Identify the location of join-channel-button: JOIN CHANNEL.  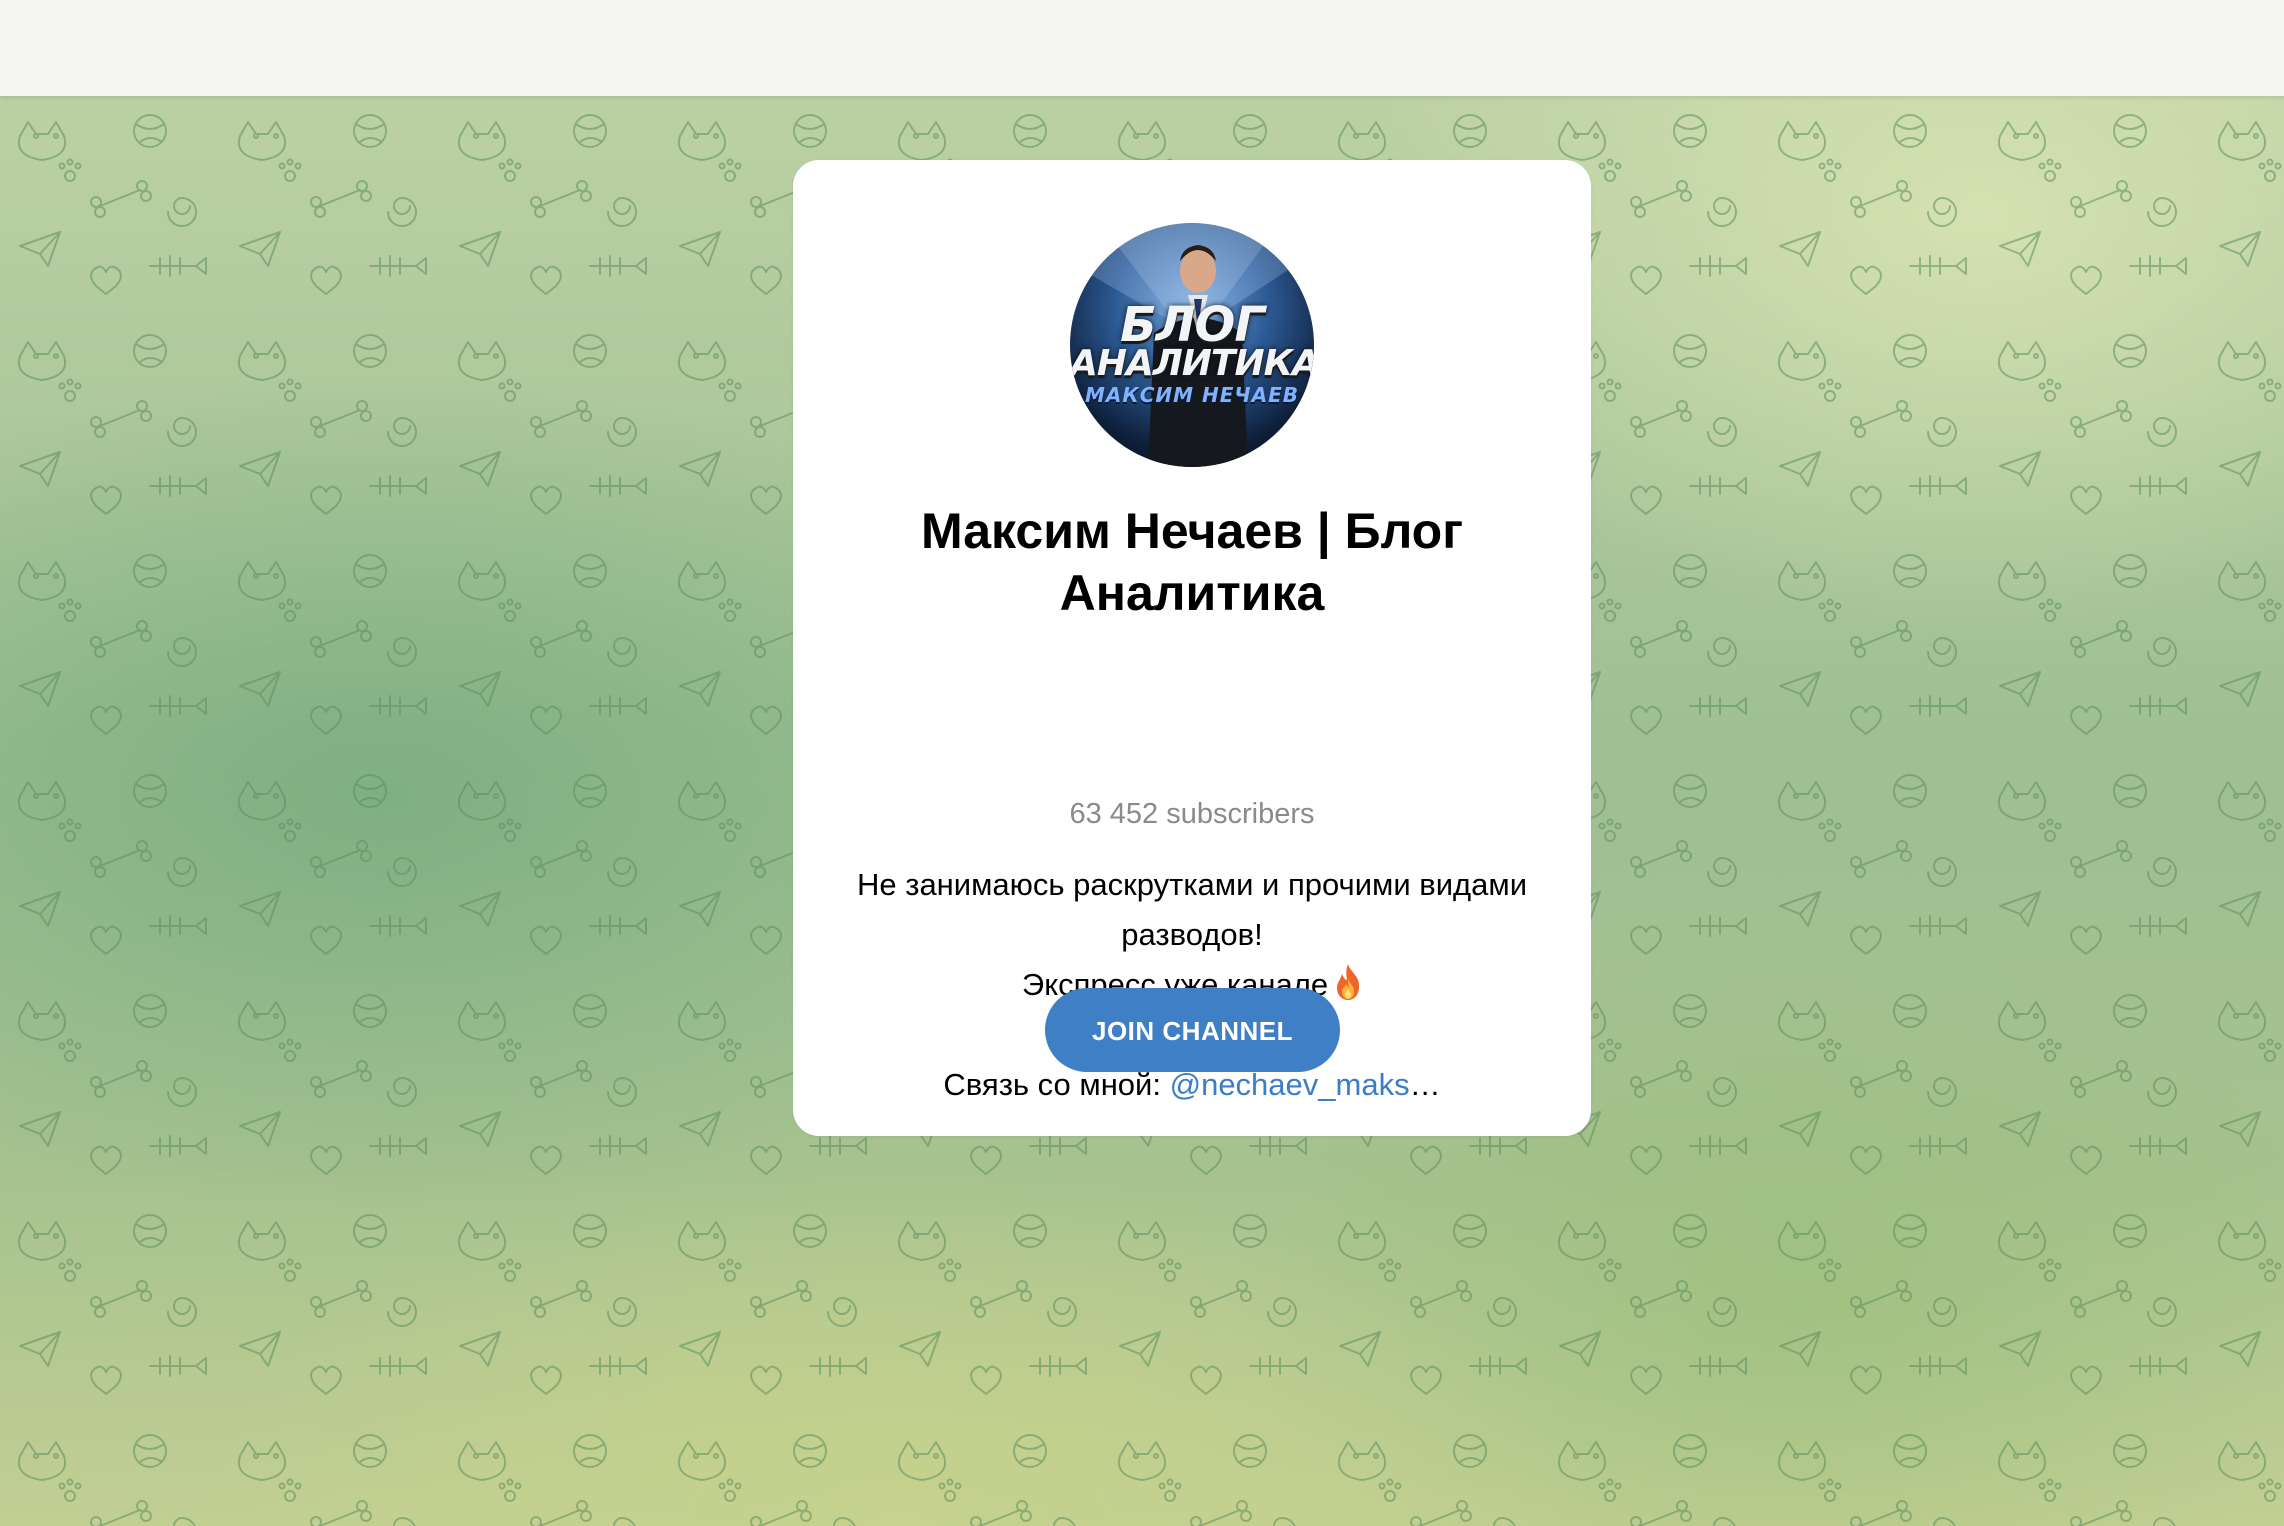
(1192, 1030).